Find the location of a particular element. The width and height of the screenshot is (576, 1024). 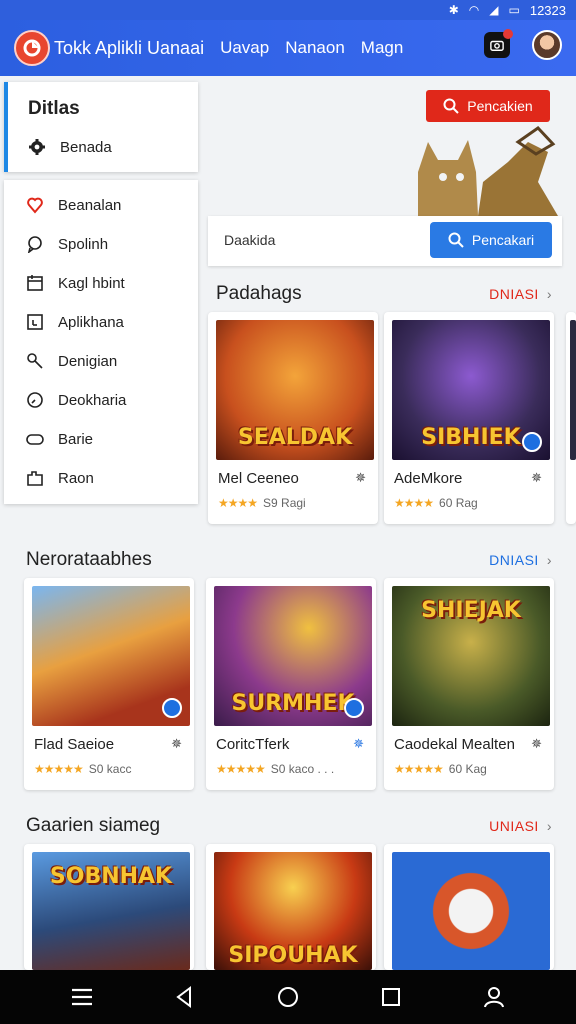

game-name: Caodekal Mealten is located at coordinates (454, 744).